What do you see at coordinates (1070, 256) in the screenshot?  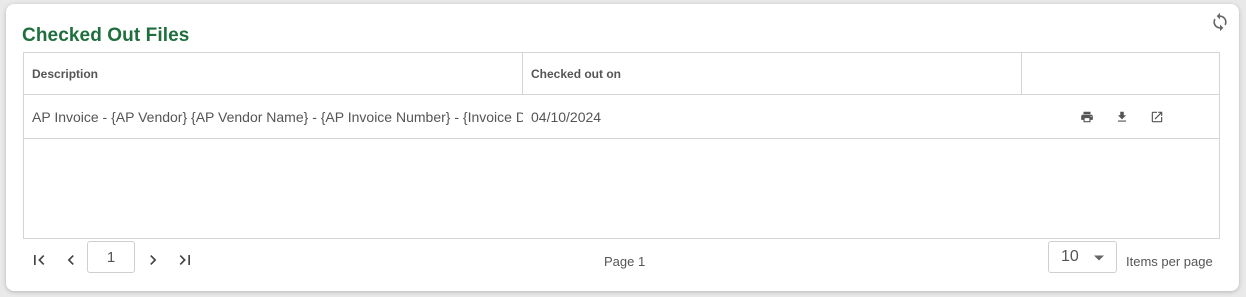 I see `page-size-value: 10` at bounding box center [1070, 256].